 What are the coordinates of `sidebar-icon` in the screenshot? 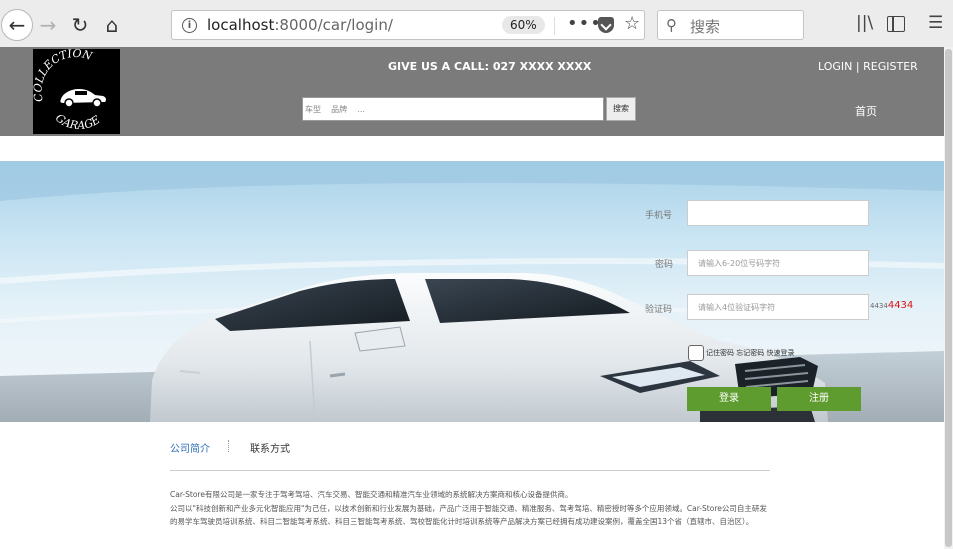 It's located at (896, 24).